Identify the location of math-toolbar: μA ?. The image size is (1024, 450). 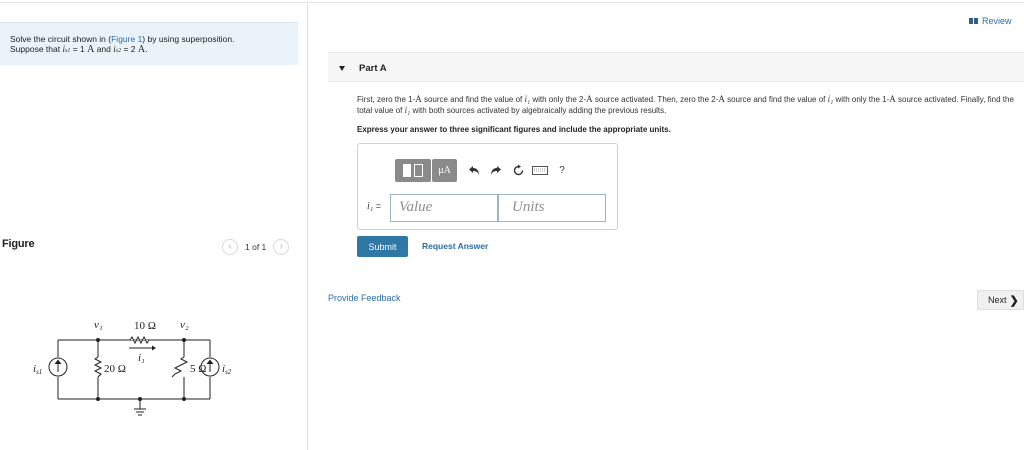
(484, 170).